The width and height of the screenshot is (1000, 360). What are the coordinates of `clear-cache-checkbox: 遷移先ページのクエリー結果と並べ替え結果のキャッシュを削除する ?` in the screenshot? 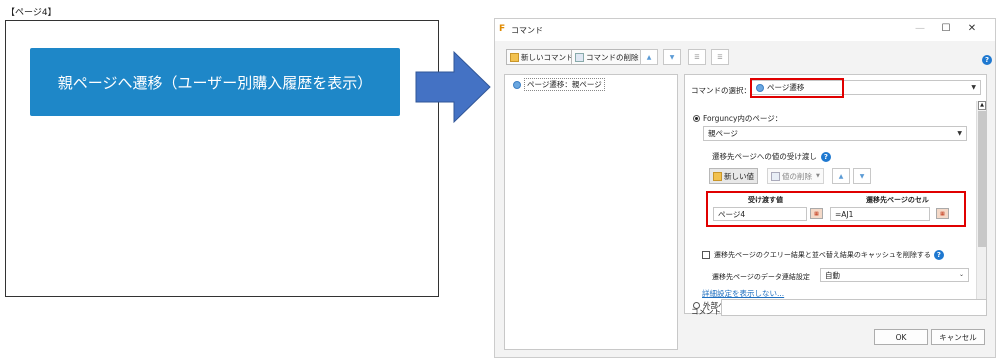 It's located at (823, 255).